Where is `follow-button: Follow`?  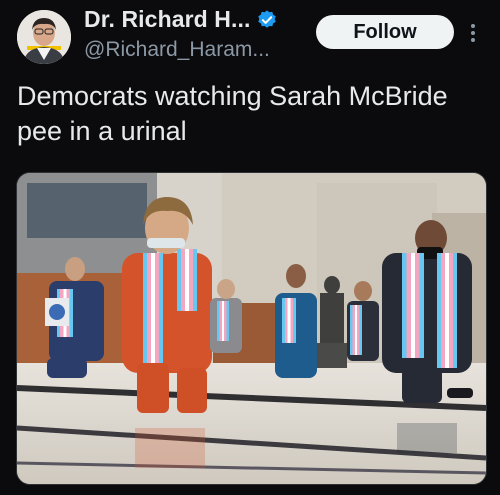
follow-button: Follow is located at coordinates (385, 32).